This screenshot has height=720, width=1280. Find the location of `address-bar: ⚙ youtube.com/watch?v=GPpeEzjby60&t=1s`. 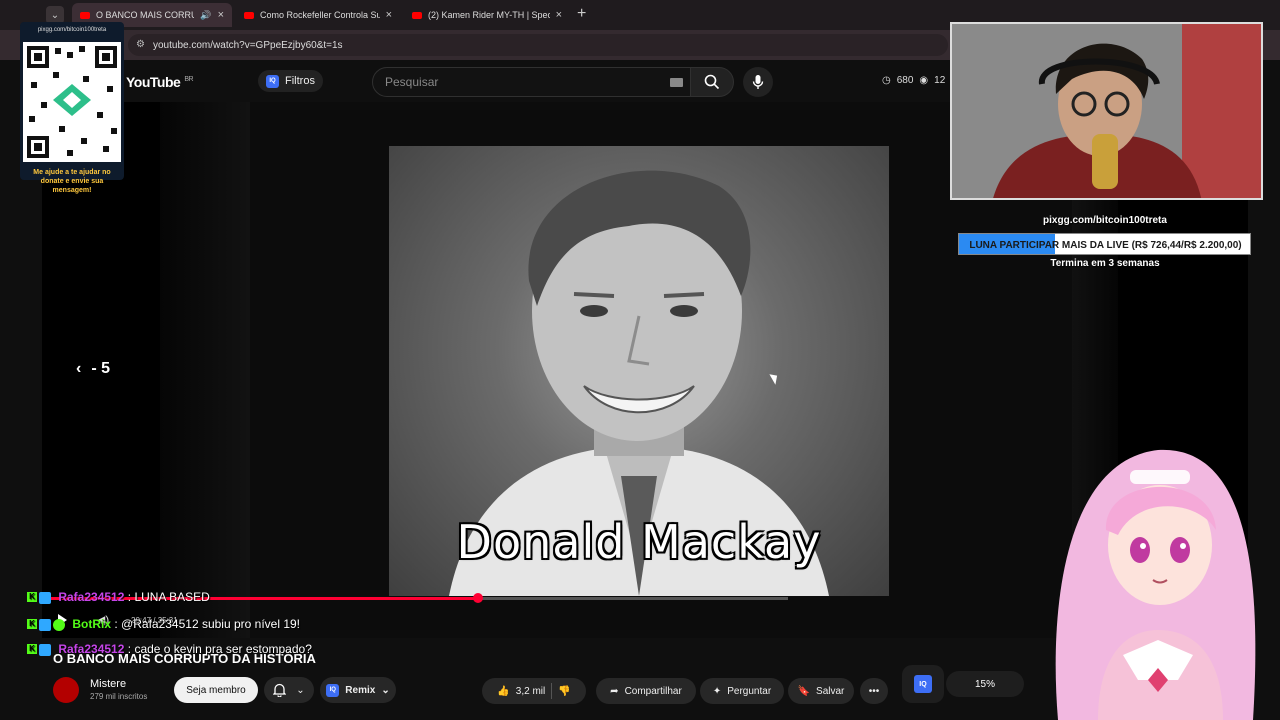

address-bar: ⚙ youtube.com/watch?v=GPpeEzjby60&t=1s is located at coordinates (538, 45).